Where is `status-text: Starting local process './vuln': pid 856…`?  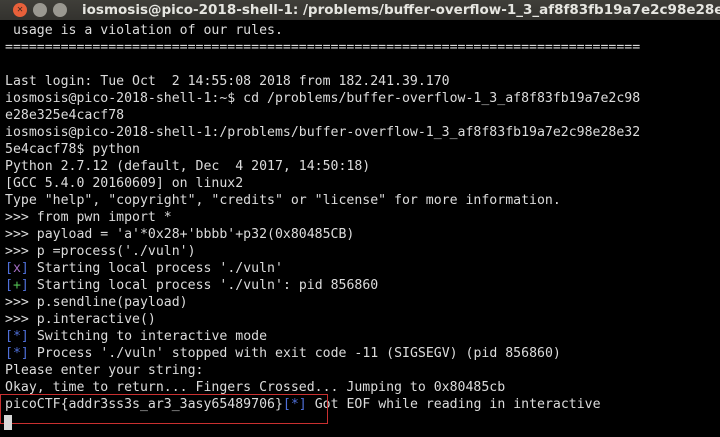
status-text: Starting local process './vuln': pid 856… is located at coordinates (207, 285).